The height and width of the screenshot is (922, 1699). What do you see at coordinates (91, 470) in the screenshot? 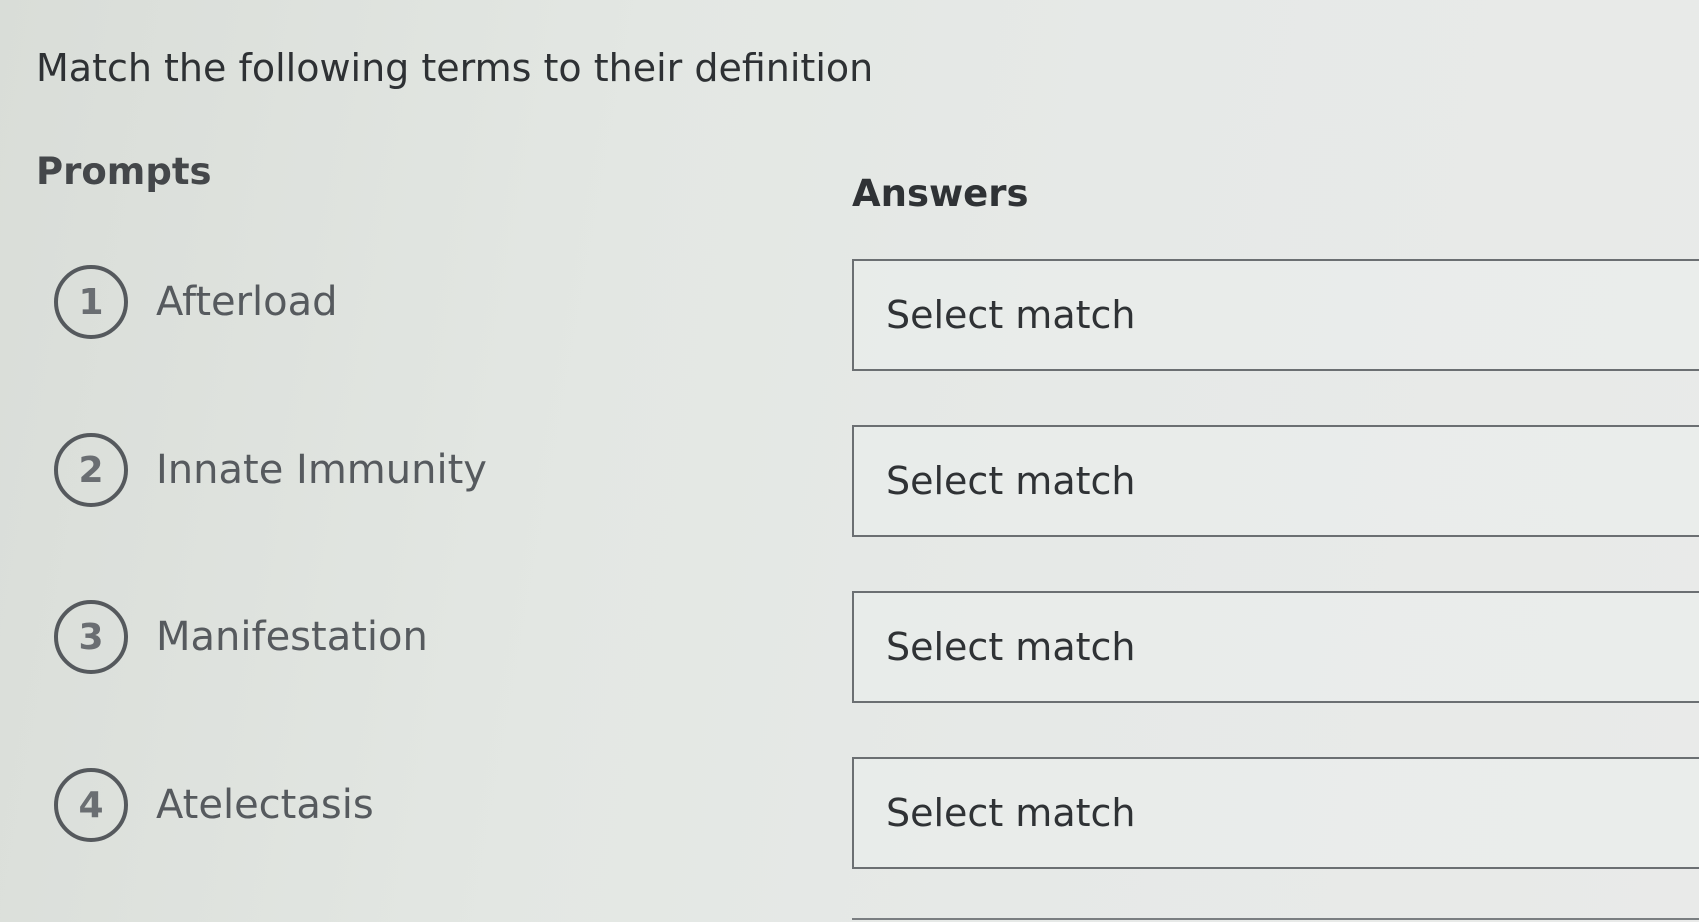
I see `prompt-number-badge: 2` at bounding box center [91, 470].